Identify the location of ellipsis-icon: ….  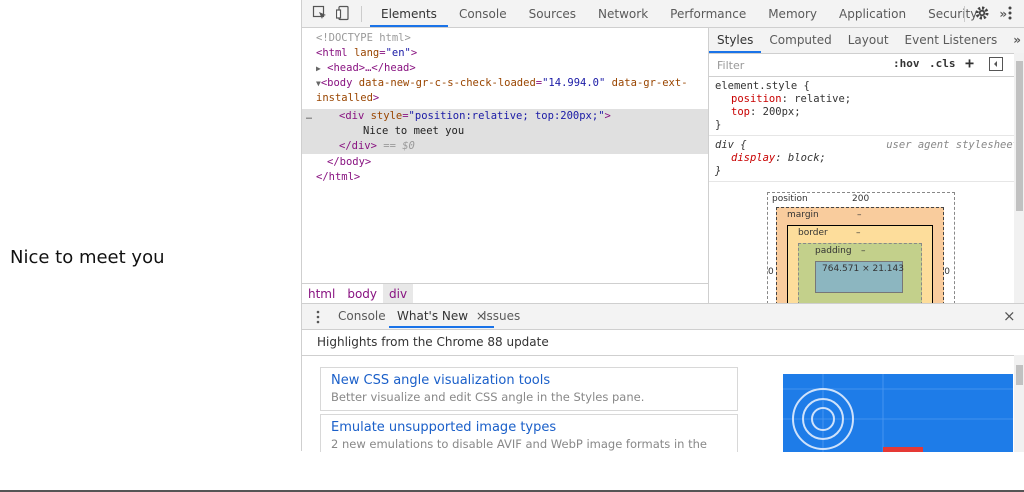
(309, 116).